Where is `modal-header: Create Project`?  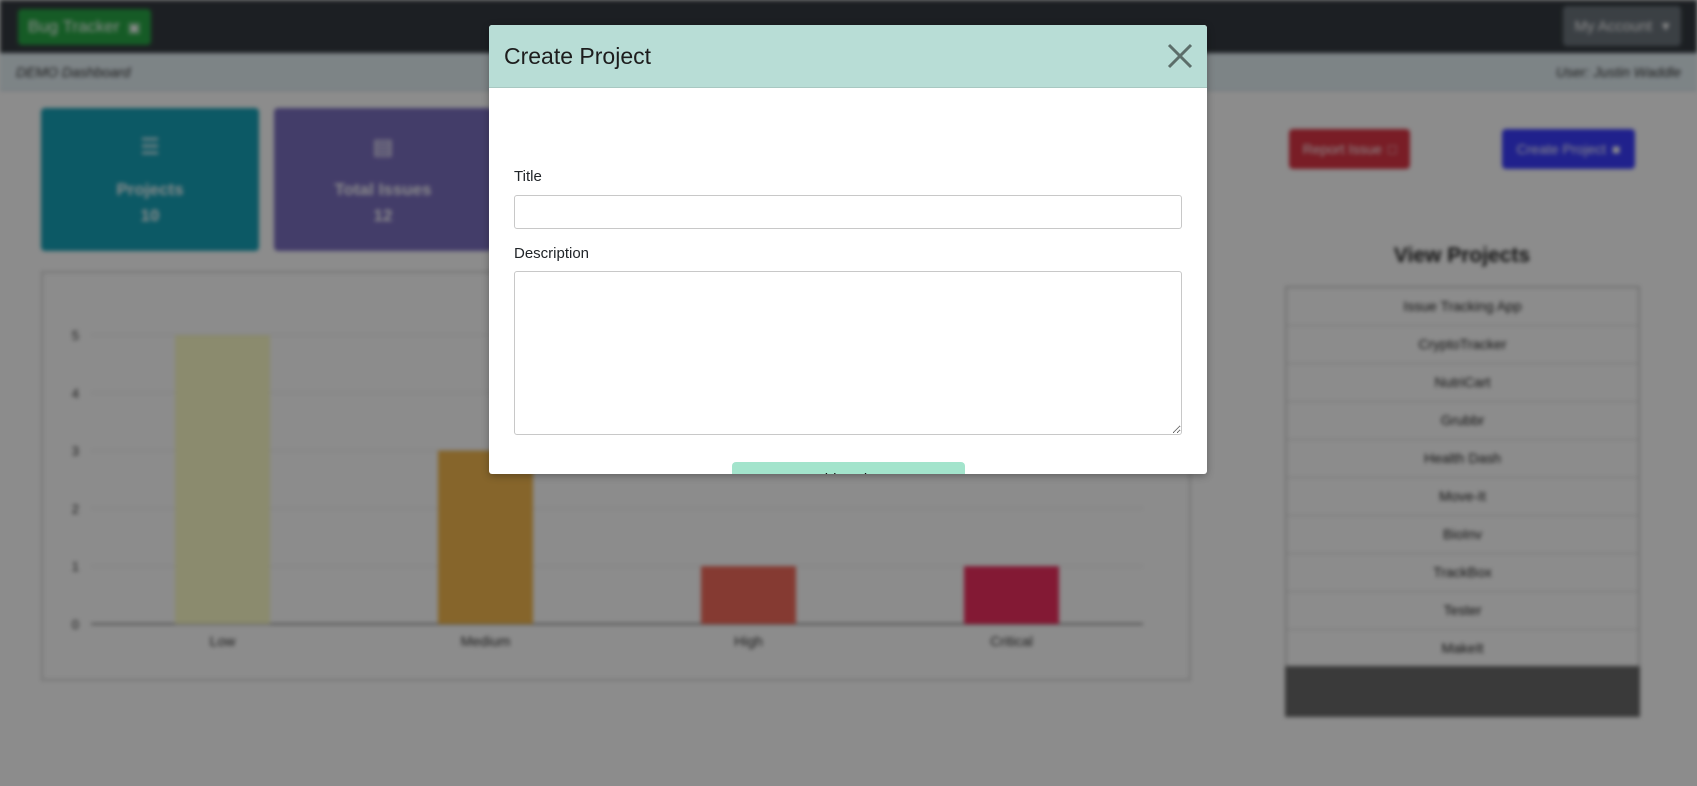
modal-header: Create Project is located at coordinates (848, 56).